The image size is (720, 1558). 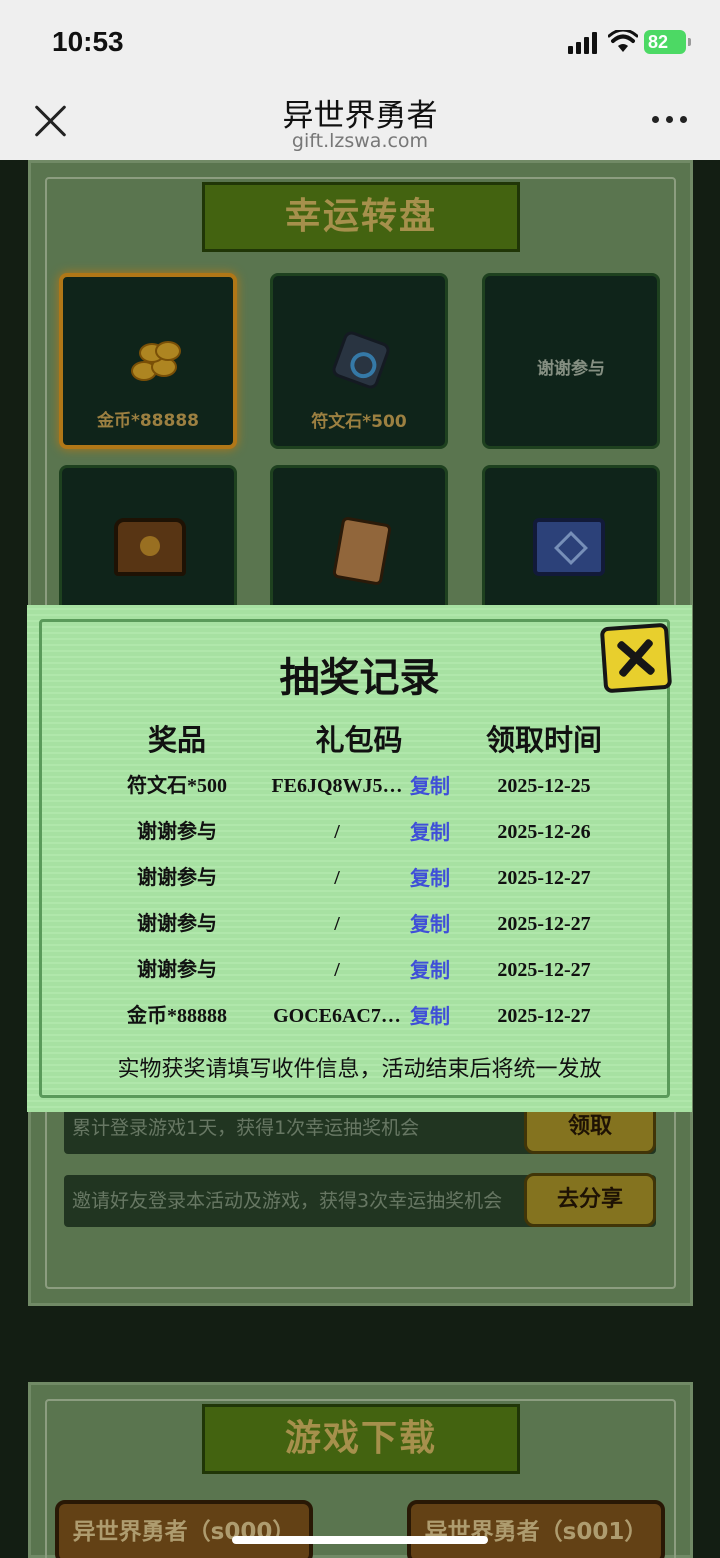 What do you see at coordinates (584, 43) in the screenshot?
I see `cellular-signal-icon` at bounding box center [584, 43].